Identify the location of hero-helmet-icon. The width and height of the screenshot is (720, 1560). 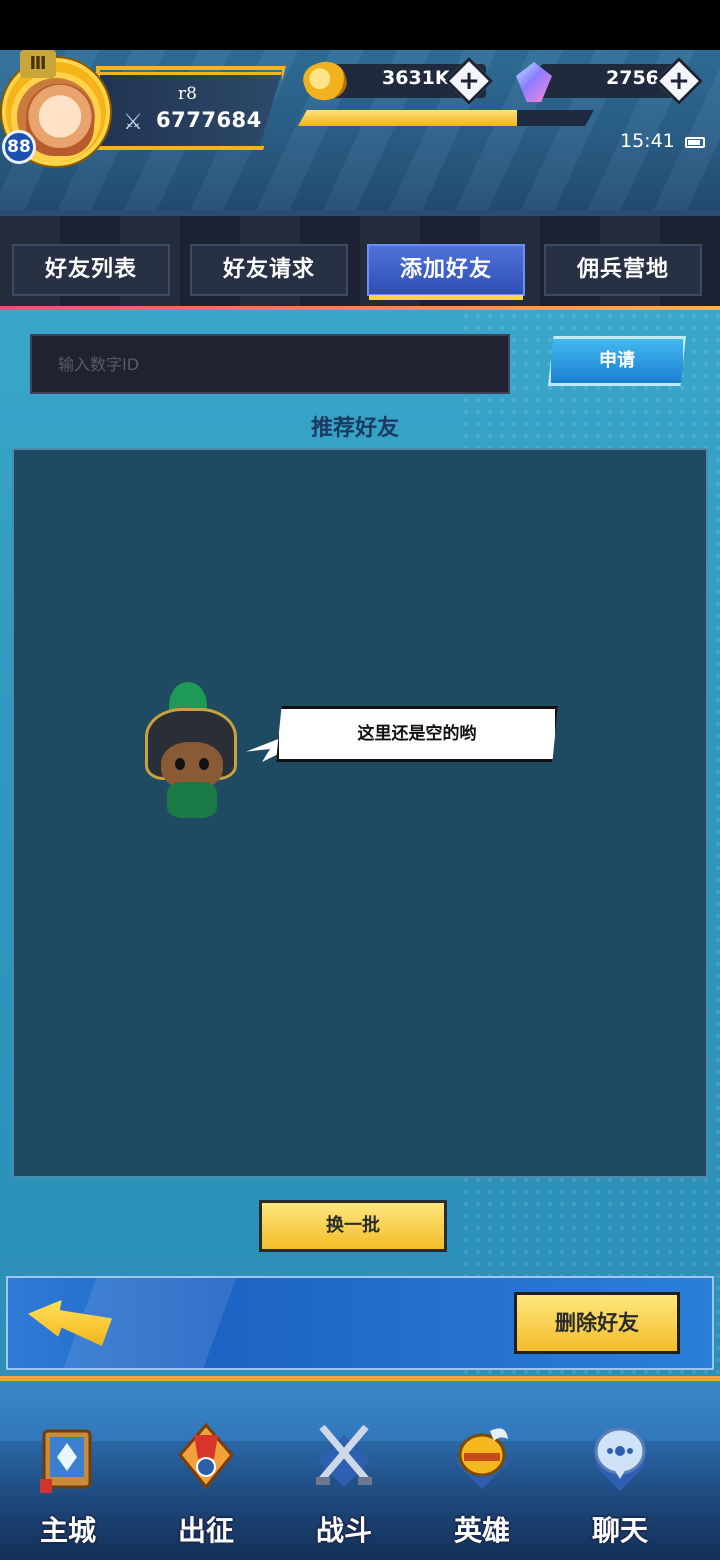
(482, 1458).